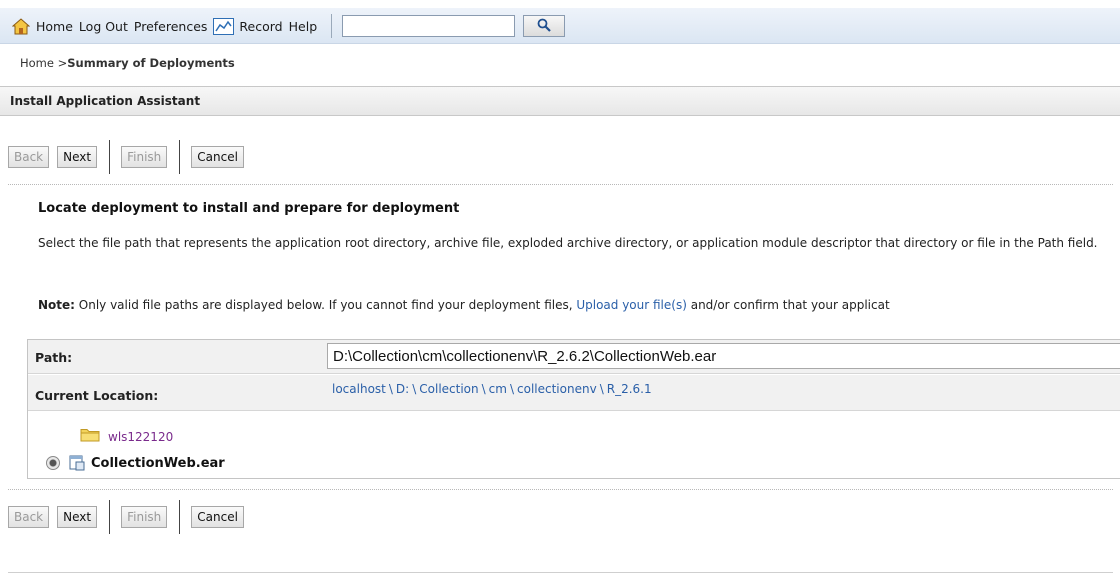 The image size is (1120, 575). I want to click on folder-item: wls122120, so click(126, 434).